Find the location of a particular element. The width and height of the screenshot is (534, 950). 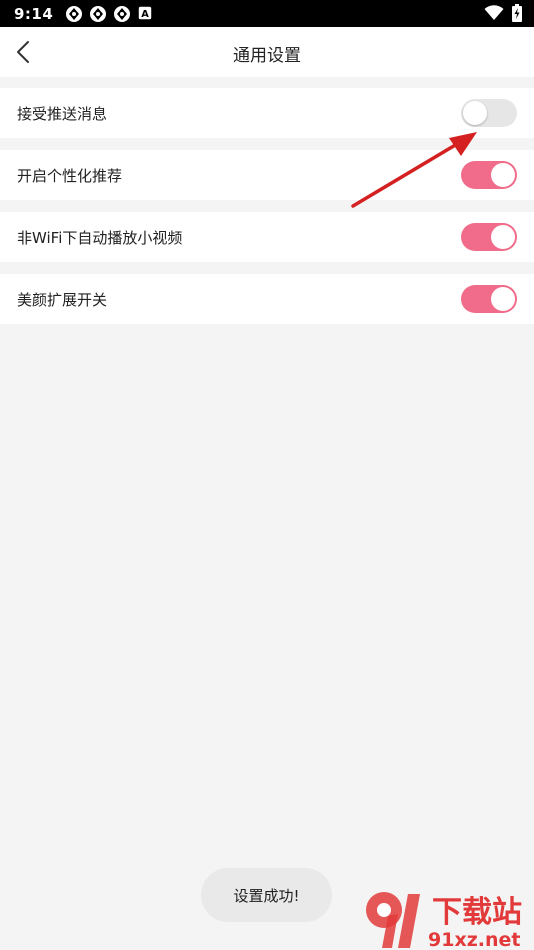

watermark-logo: 下载站 91xz.net is located at coordinates (444, 921).